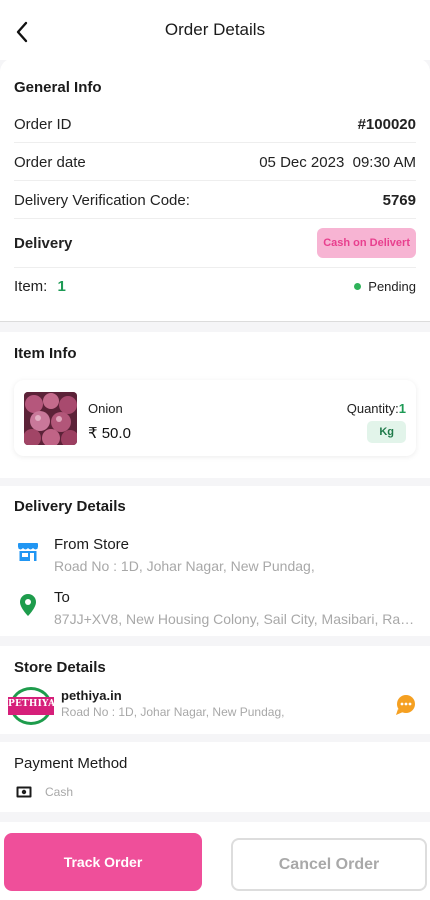 The height and width of the screenshot is (900, 430). What do you see at coordinates (329, 864) in the screenshot?
I see `cancel-order-button: Cancel Order` at bounding box center [329, 864].